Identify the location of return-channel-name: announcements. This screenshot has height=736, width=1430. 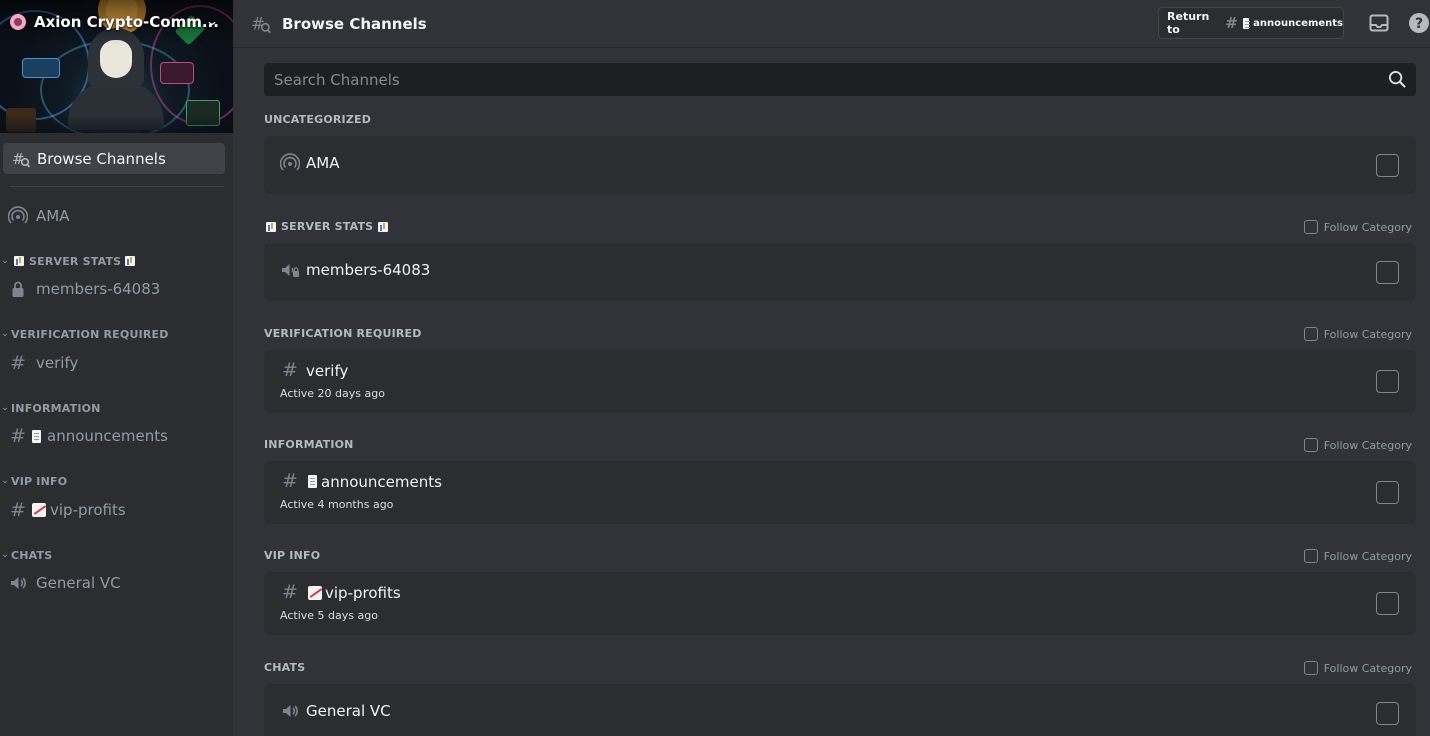
(1298, 23).